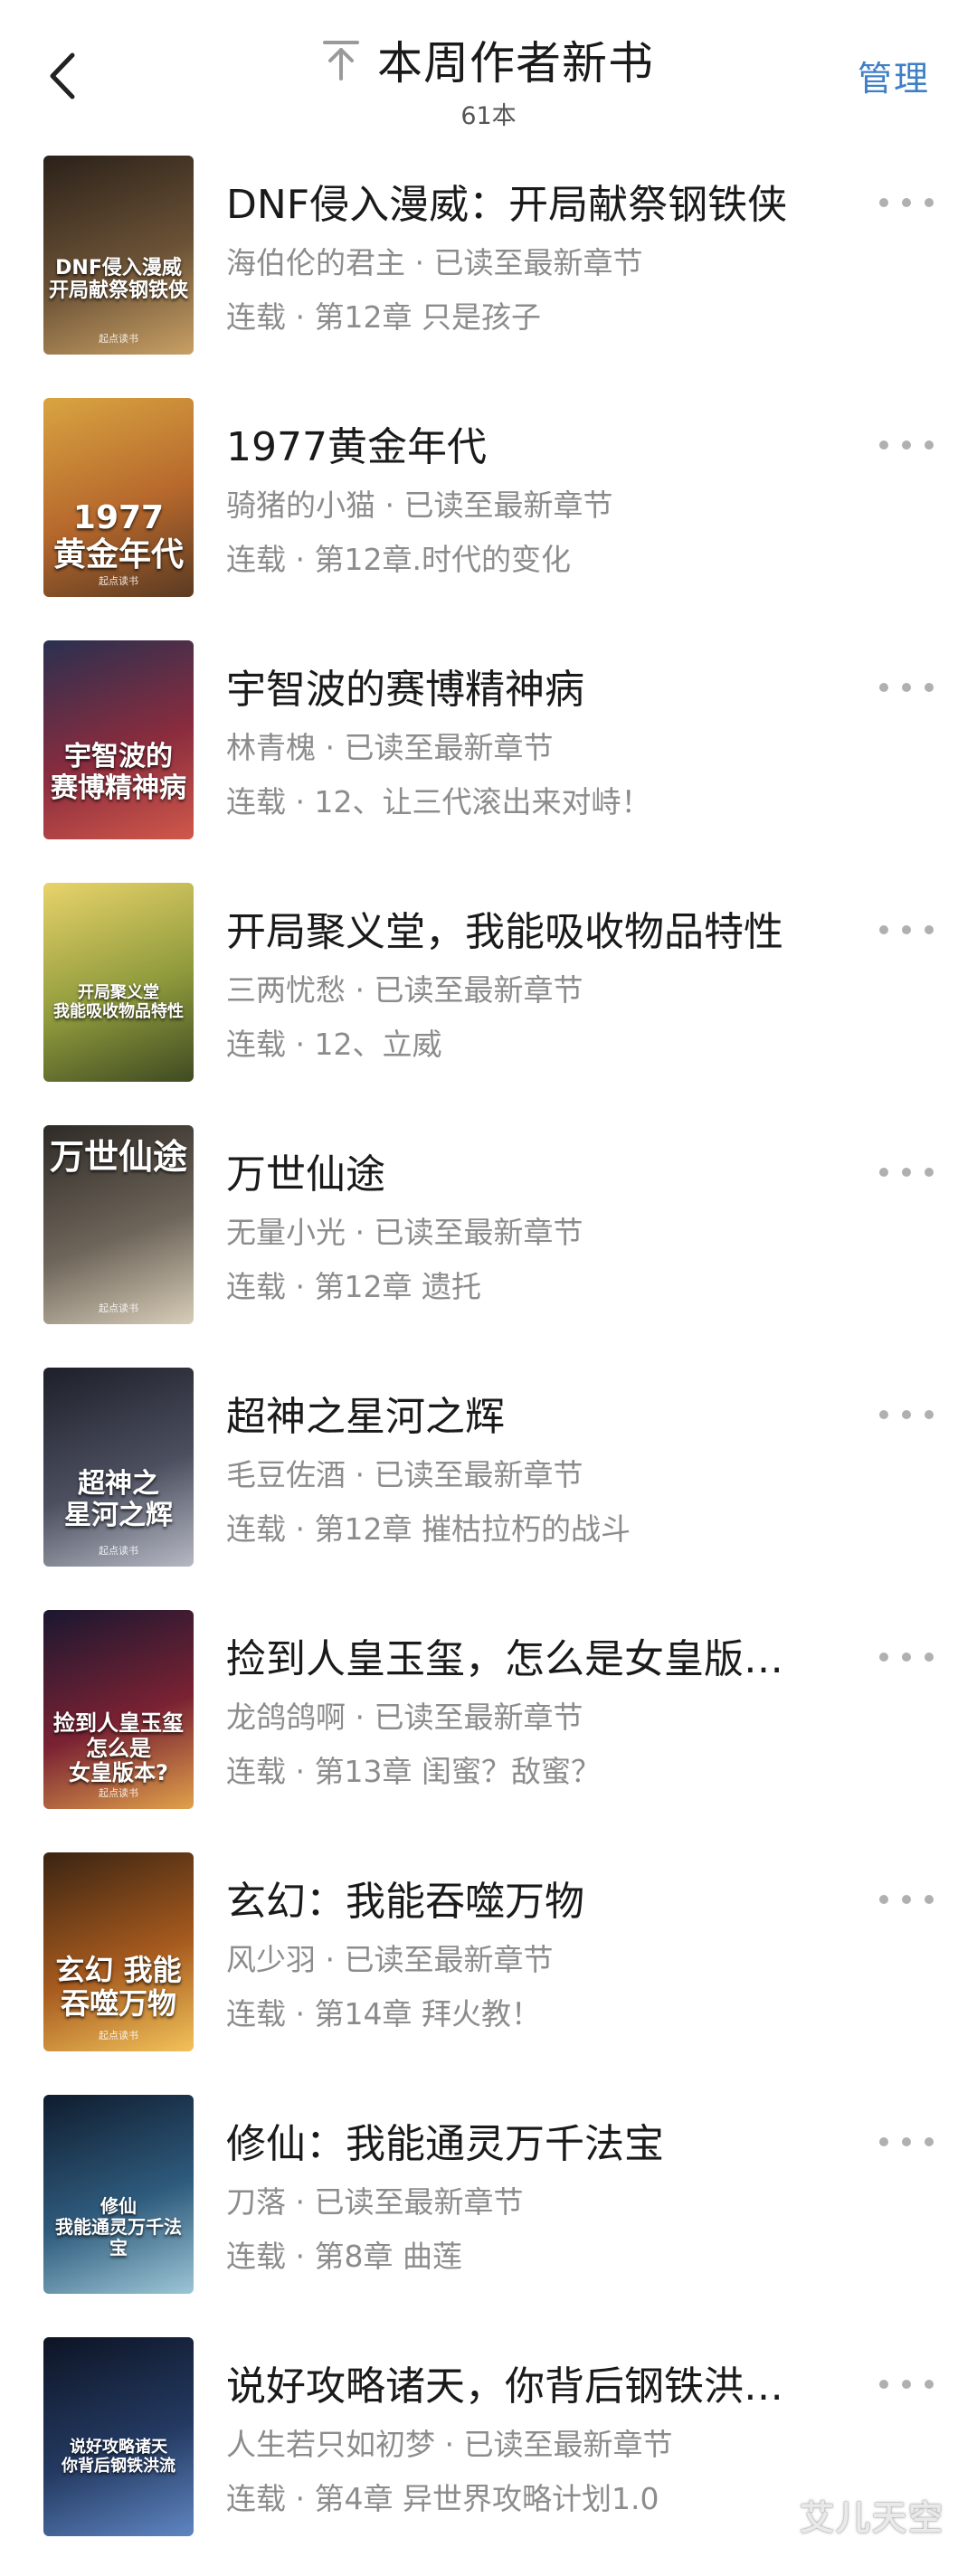  What do you see at coordinates (333, 1042) in the screenshot?
I see `book-latest-chapter: 连载 · 12、立威` at bounding box center [333, 1042].